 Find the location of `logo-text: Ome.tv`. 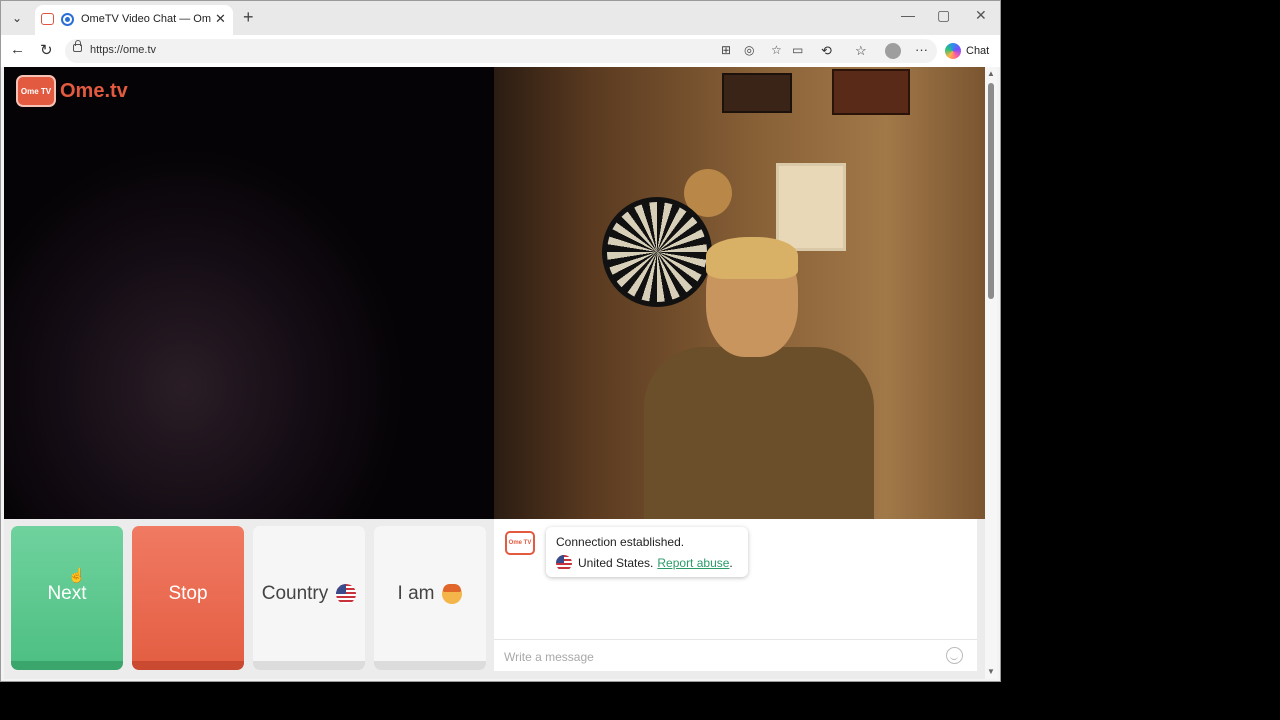

logo-text: Ome.tv is located at coordinates (94, 90).